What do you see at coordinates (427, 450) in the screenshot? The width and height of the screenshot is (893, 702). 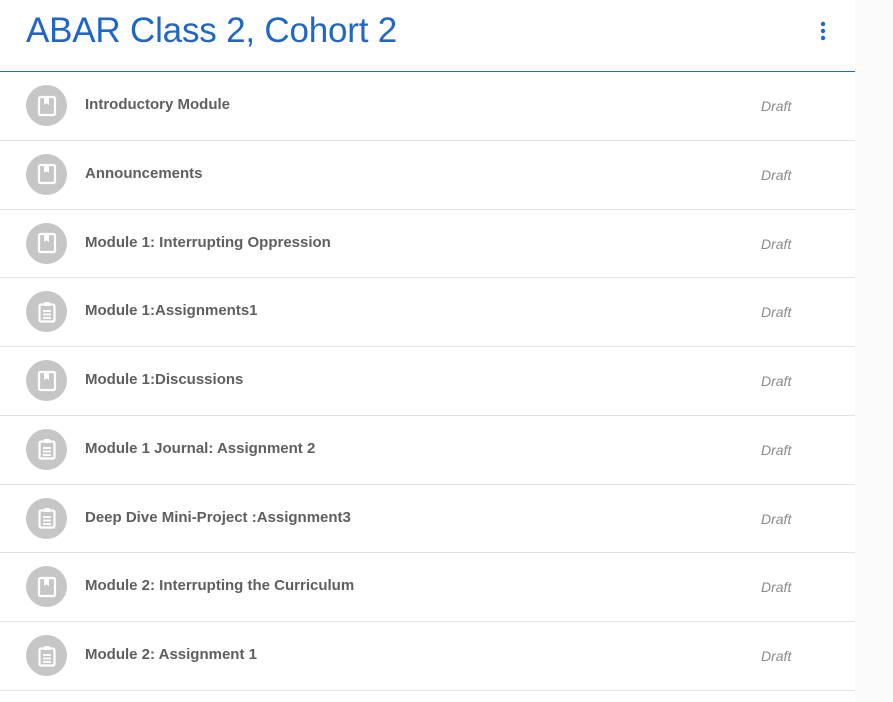 I see `topic-row: Module 1 Journal: Assignment 2 Draft` at bounding box center [427, 450].